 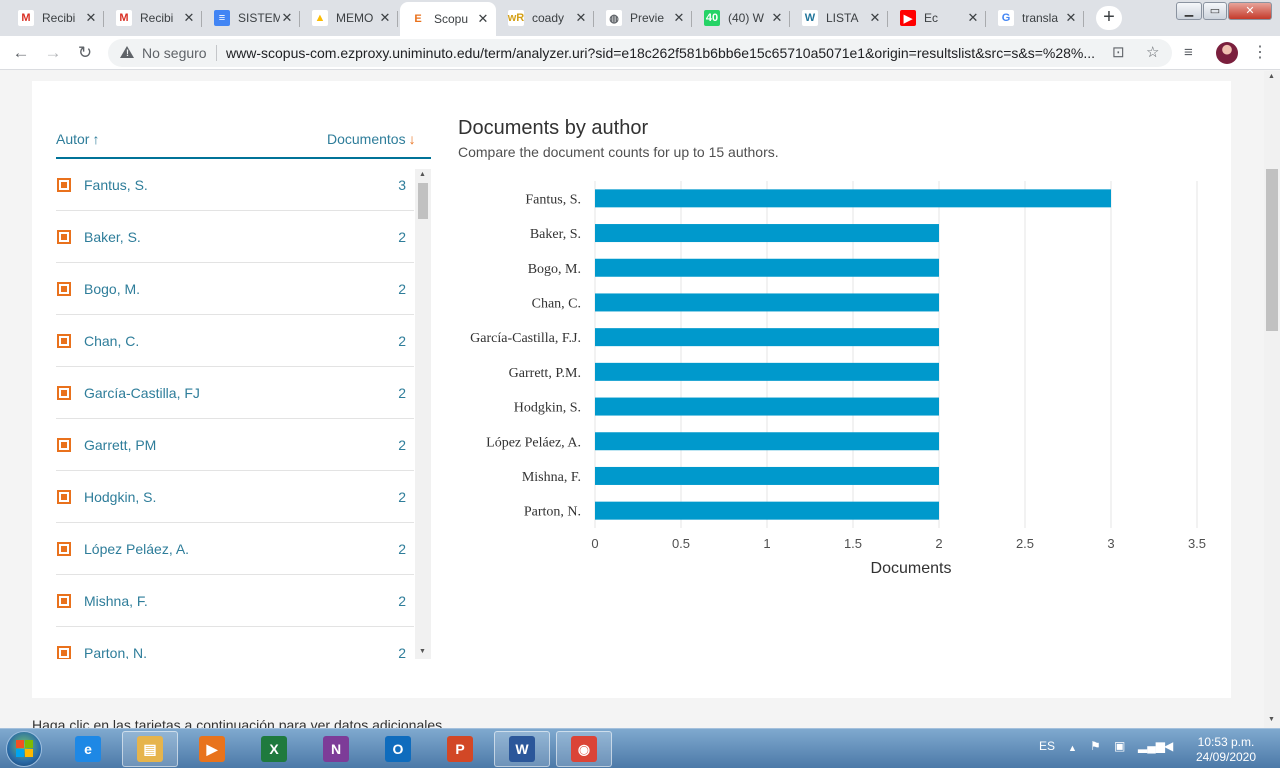 I want to click on author-row: Parton, N. 2, so click(x=235, y=643).